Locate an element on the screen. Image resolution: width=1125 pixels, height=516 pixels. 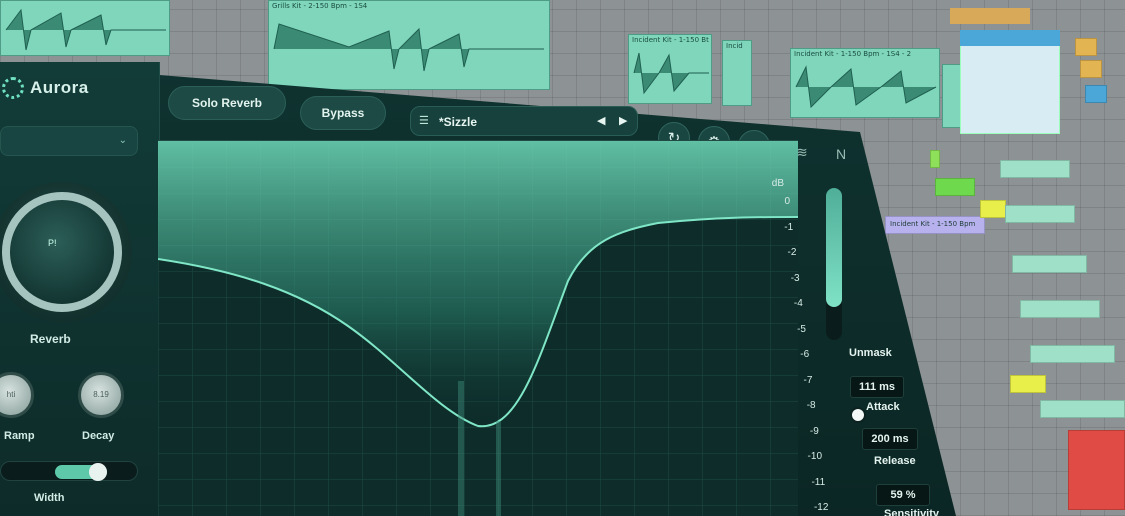
decay-knob: 8.19 is located at coordinates (101, 395).